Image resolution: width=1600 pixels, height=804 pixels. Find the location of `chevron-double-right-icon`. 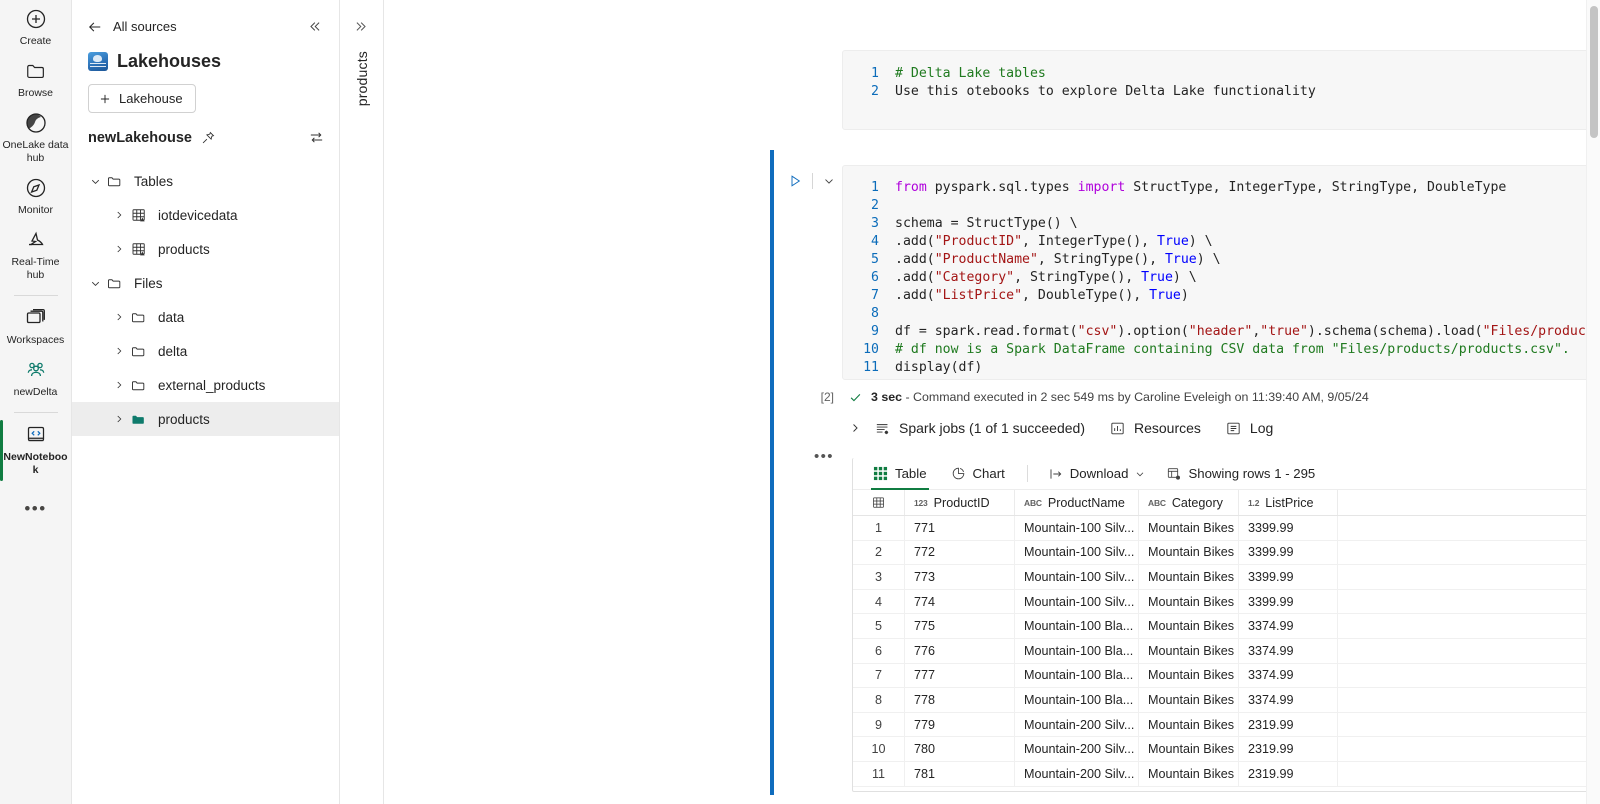

chevron-double-right-icon is located at coordinates (361, 26).